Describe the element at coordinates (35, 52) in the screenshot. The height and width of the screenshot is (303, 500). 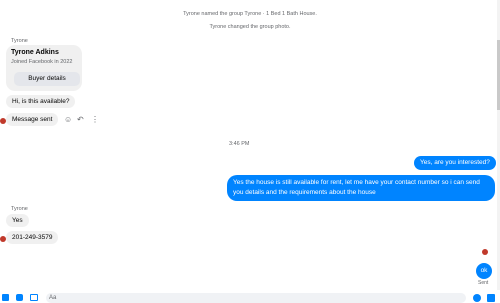
I see `profile-name: Tyrone Adkins` at that location.